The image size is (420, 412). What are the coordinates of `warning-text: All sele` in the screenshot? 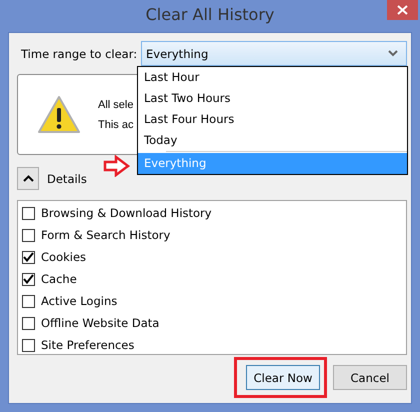 It's located at (116, 104).